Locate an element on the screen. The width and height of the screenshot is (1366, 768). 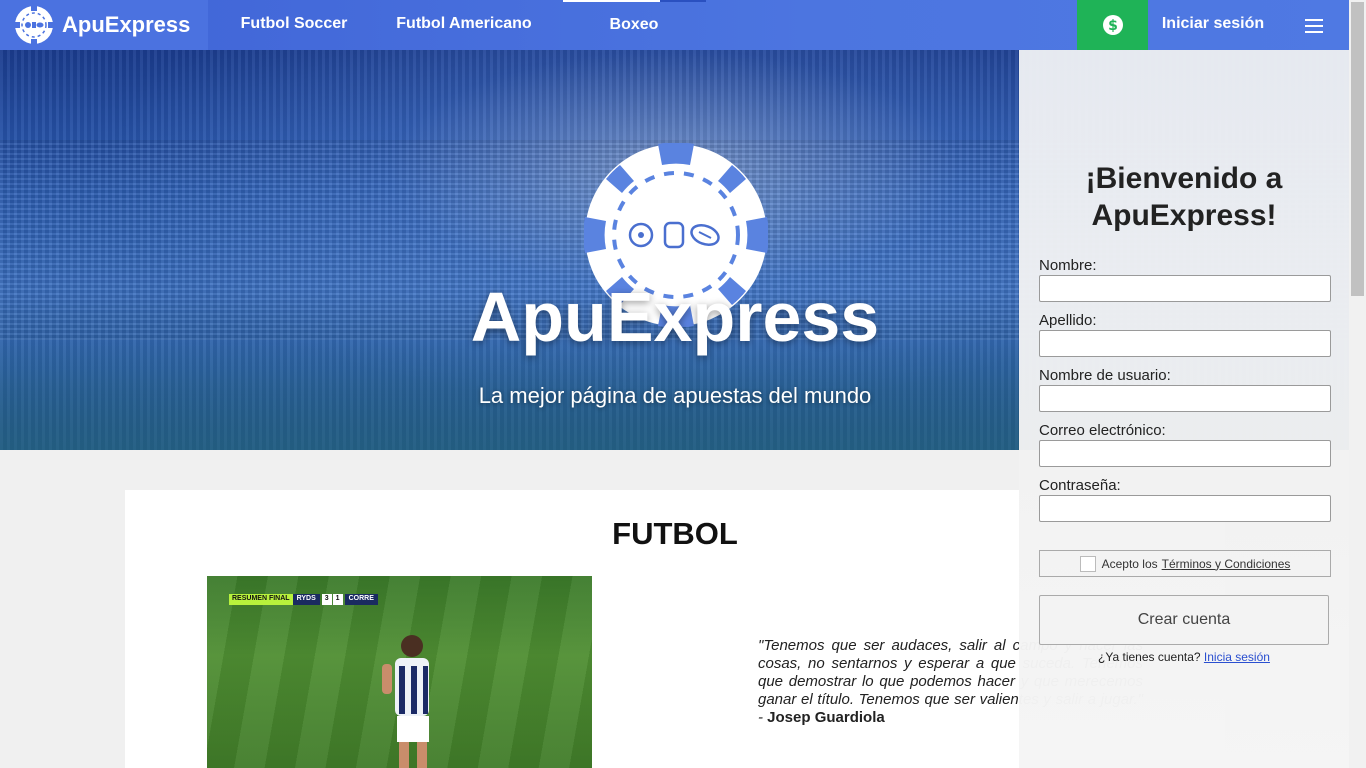
terms-link: Términos y Condiciones is located at coordinates (1226, 564).